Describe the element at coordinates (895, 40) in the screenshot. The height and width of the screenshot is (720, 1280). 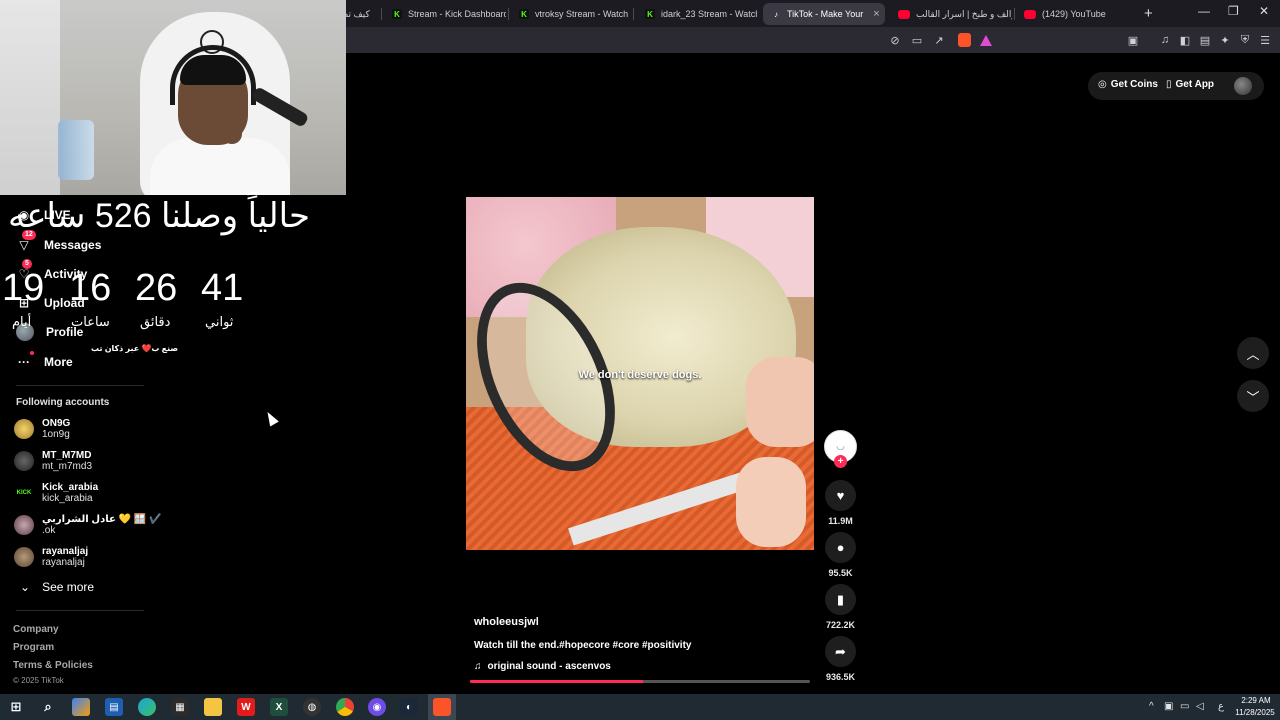
I see `translate-off-icon: ⊘` at that location.